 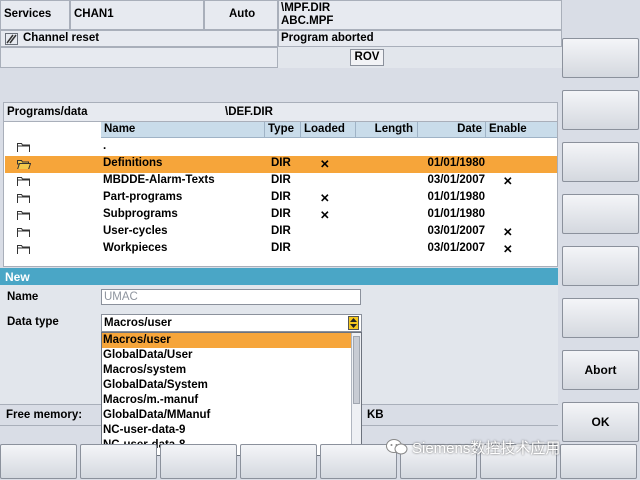 I want to click on dropdown-option: NC-user-data-9, so click(x=227, y=430).